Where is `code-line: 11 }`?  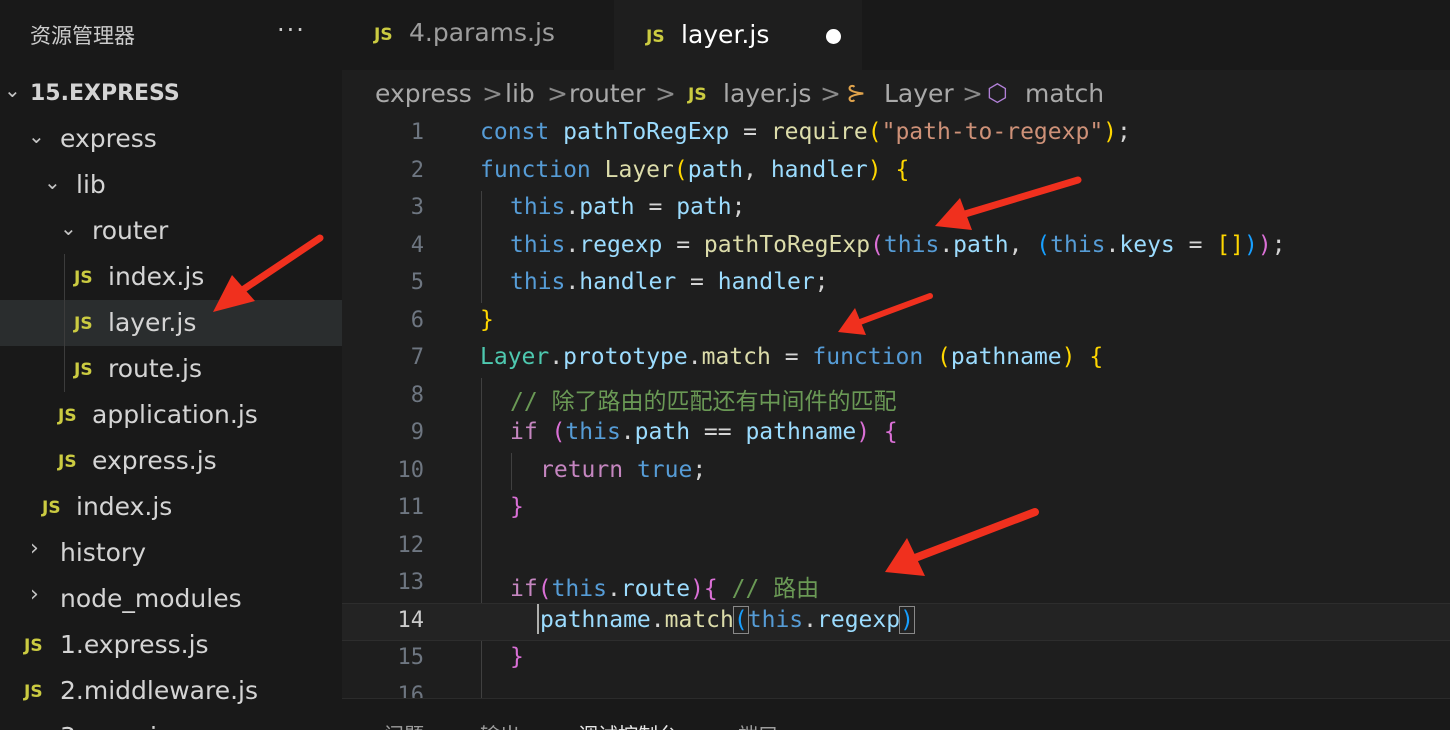
code-line: 11 } is located at coordinates (896, 510).